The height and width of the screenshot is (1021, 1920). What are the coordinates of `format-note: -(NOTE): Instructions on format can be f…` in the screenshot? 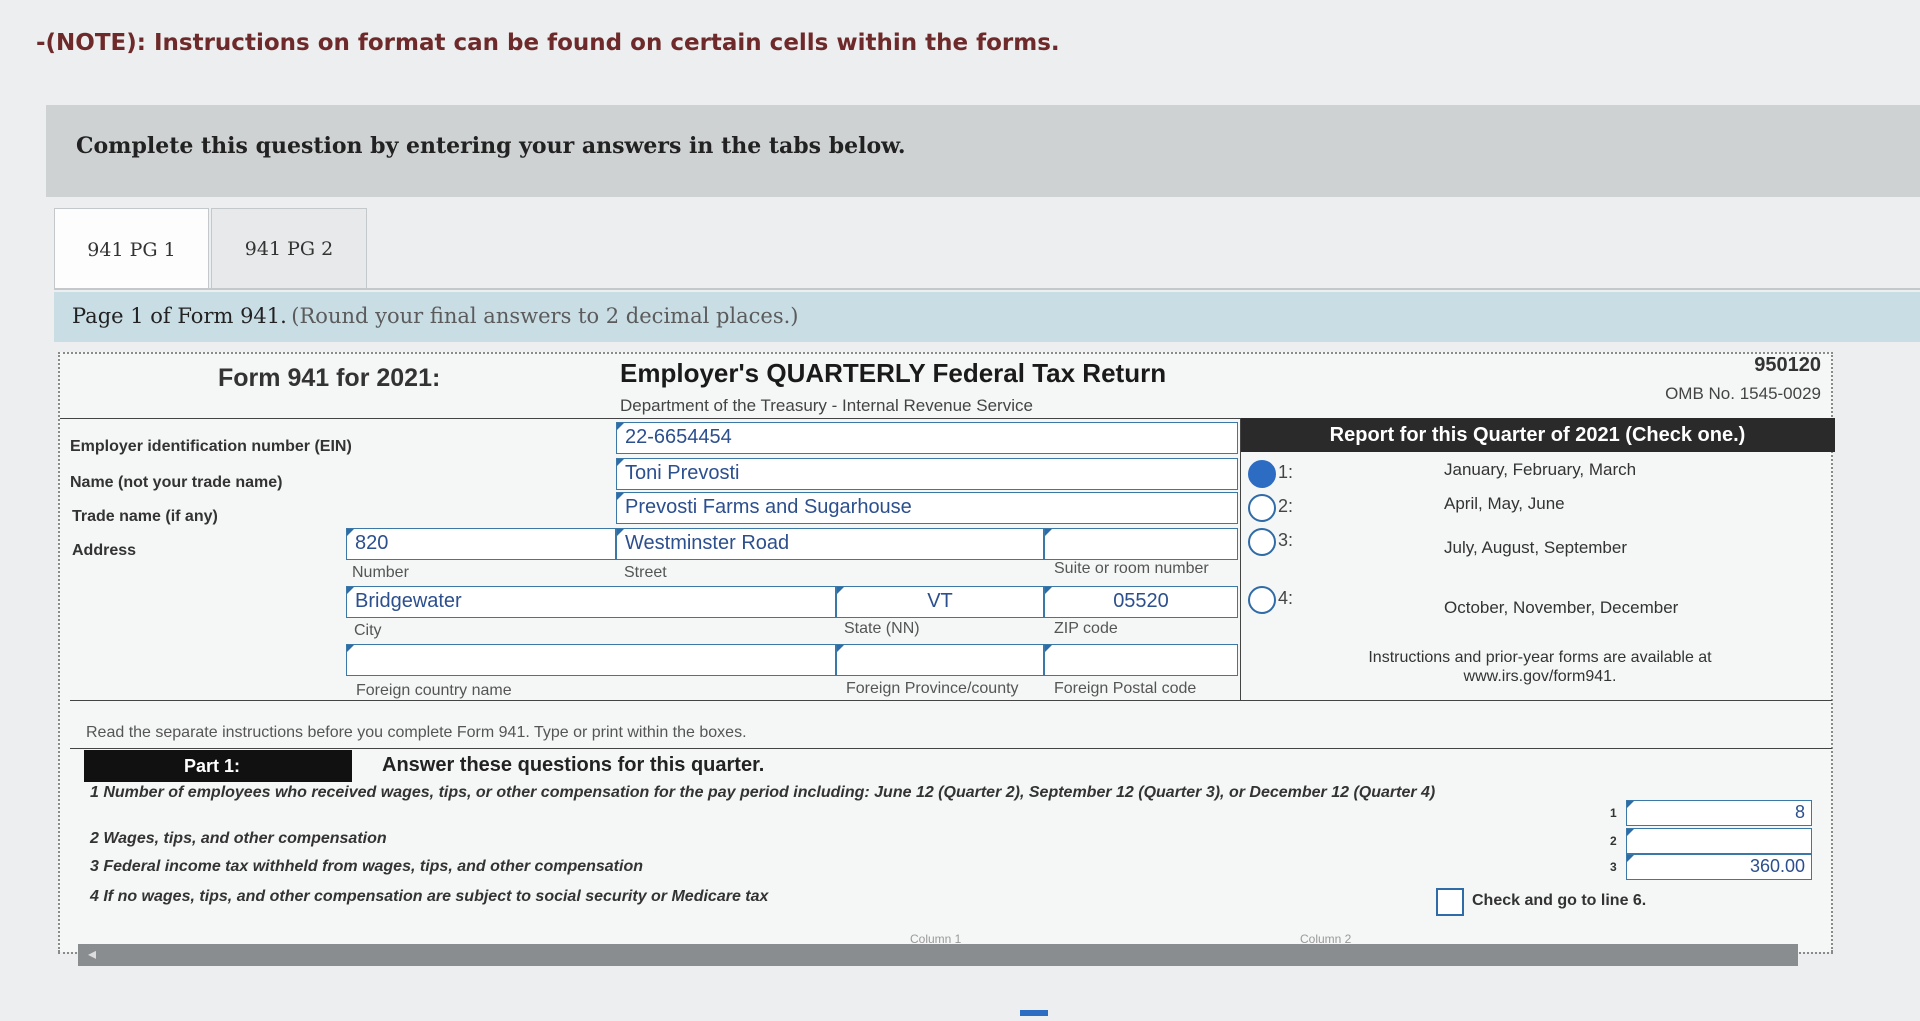 It's located at (548, 43).